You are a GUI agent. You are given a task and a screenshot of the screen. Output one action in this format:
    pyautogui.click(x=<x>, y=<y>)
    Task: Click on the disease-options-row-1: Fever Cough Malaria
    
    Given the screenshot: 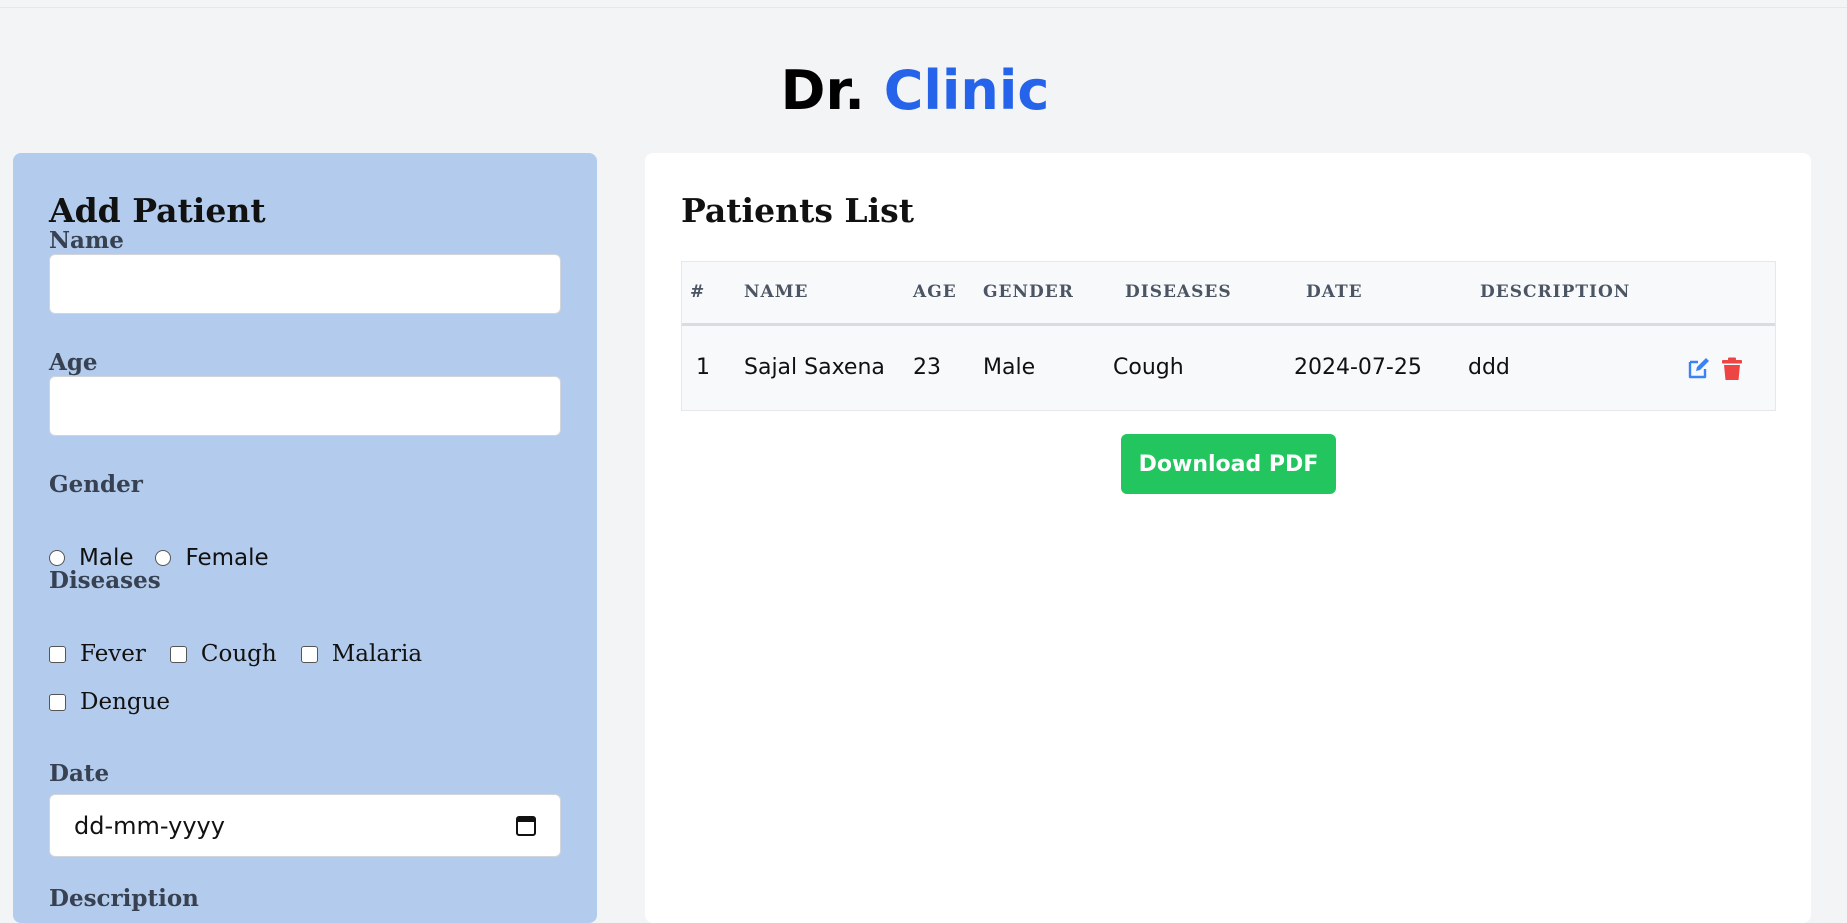 What is the action you would take?
    pyautogui.click(x=246, y=654)
    